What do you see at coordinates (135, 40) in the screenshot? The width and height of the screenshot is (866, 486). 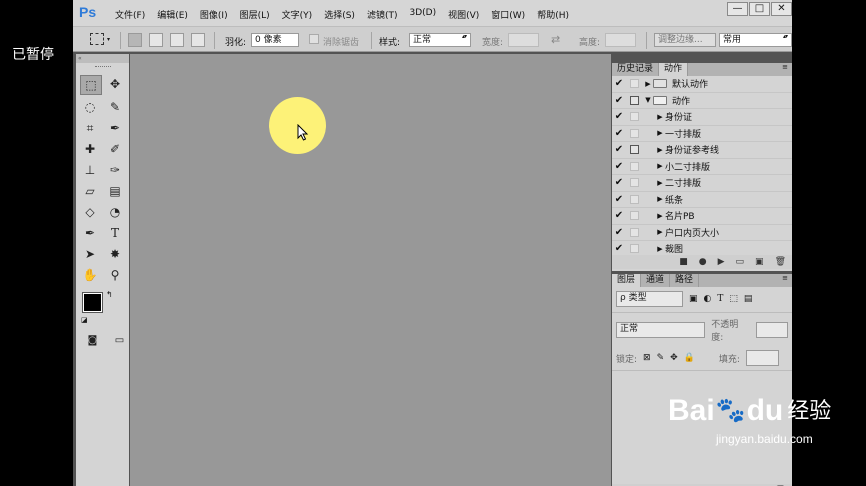 I see `new-selection-icon` at bounding box center [135, 40].